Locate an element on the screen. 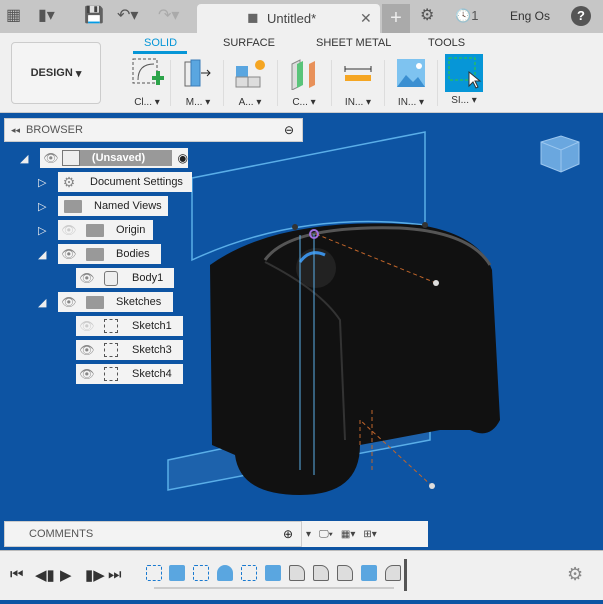 The height and width of the screenshot is (604, 603). item-label: Sketch4 is located at coordinates (152, 374).